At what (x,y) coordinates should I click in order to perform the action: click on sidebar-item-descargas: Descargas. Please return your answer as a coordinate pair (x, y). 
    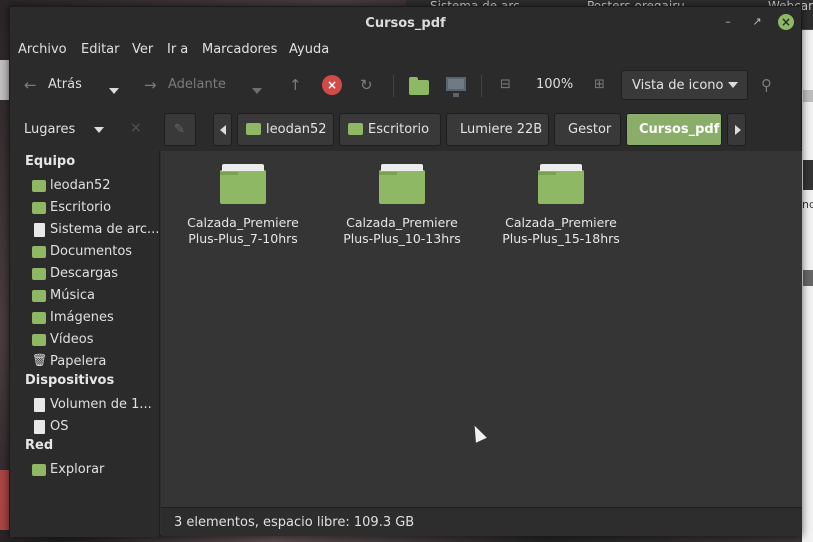
    Looking at the image, I should click on (95, 275).